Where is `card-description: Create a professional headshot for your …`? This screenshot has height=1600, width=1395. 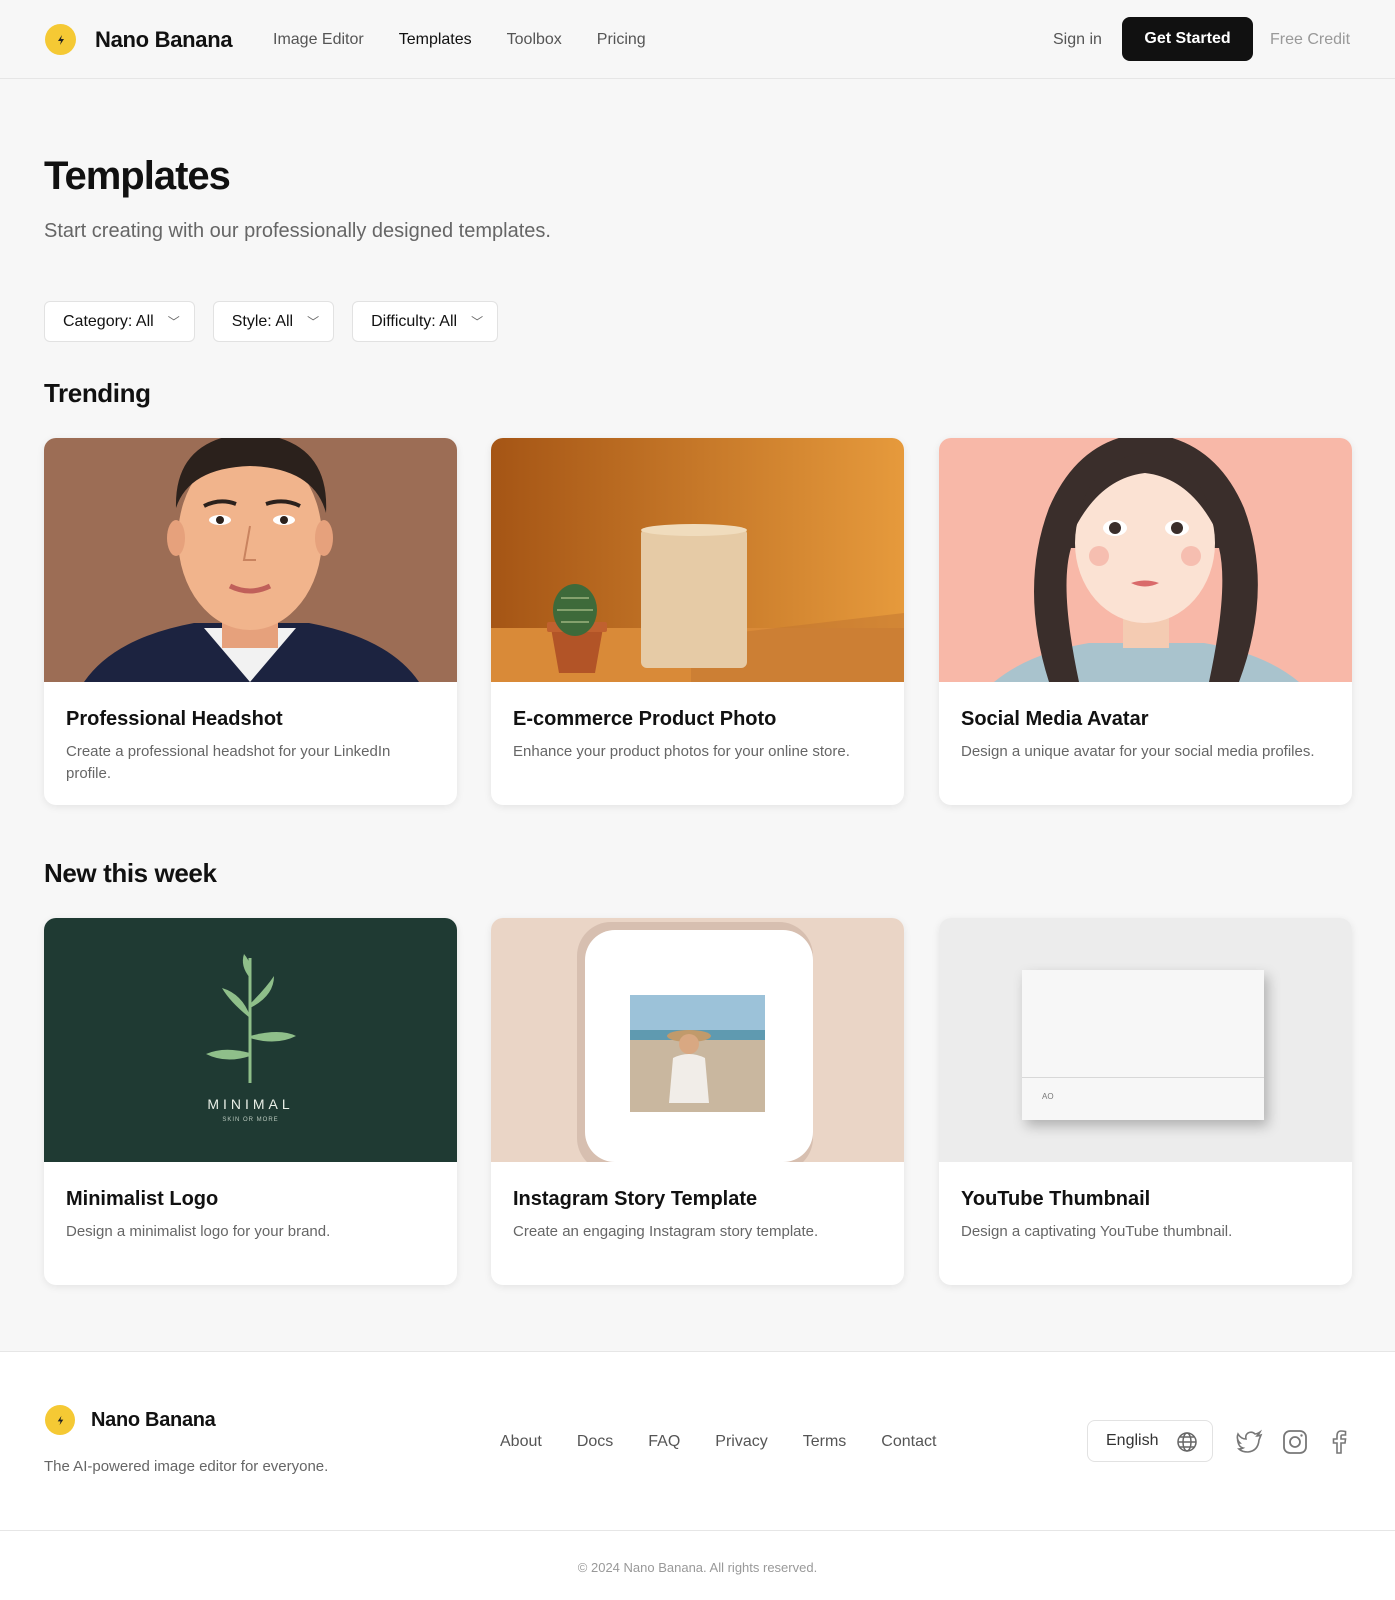
card-description: Create a professional headshot for your … is located at coordinates (228, 762).